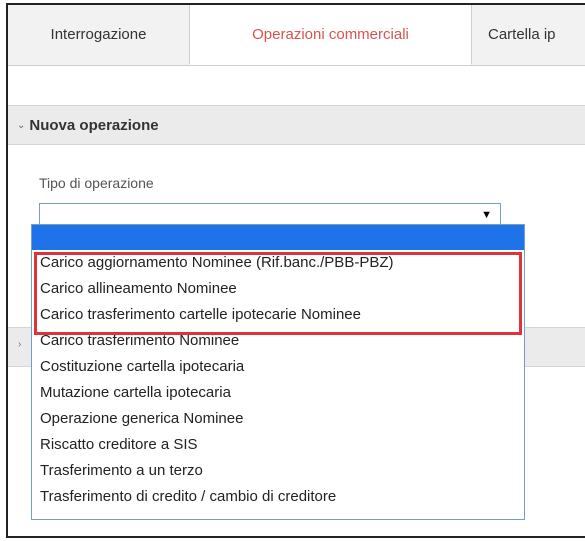 This screenshot has height=541, width=585. What do you see at coordinates (296, 125) in the screenshot?
I see `section-header-nuova-operazione: ⌄ Nuova operazione` at bounding box center [296, 125].